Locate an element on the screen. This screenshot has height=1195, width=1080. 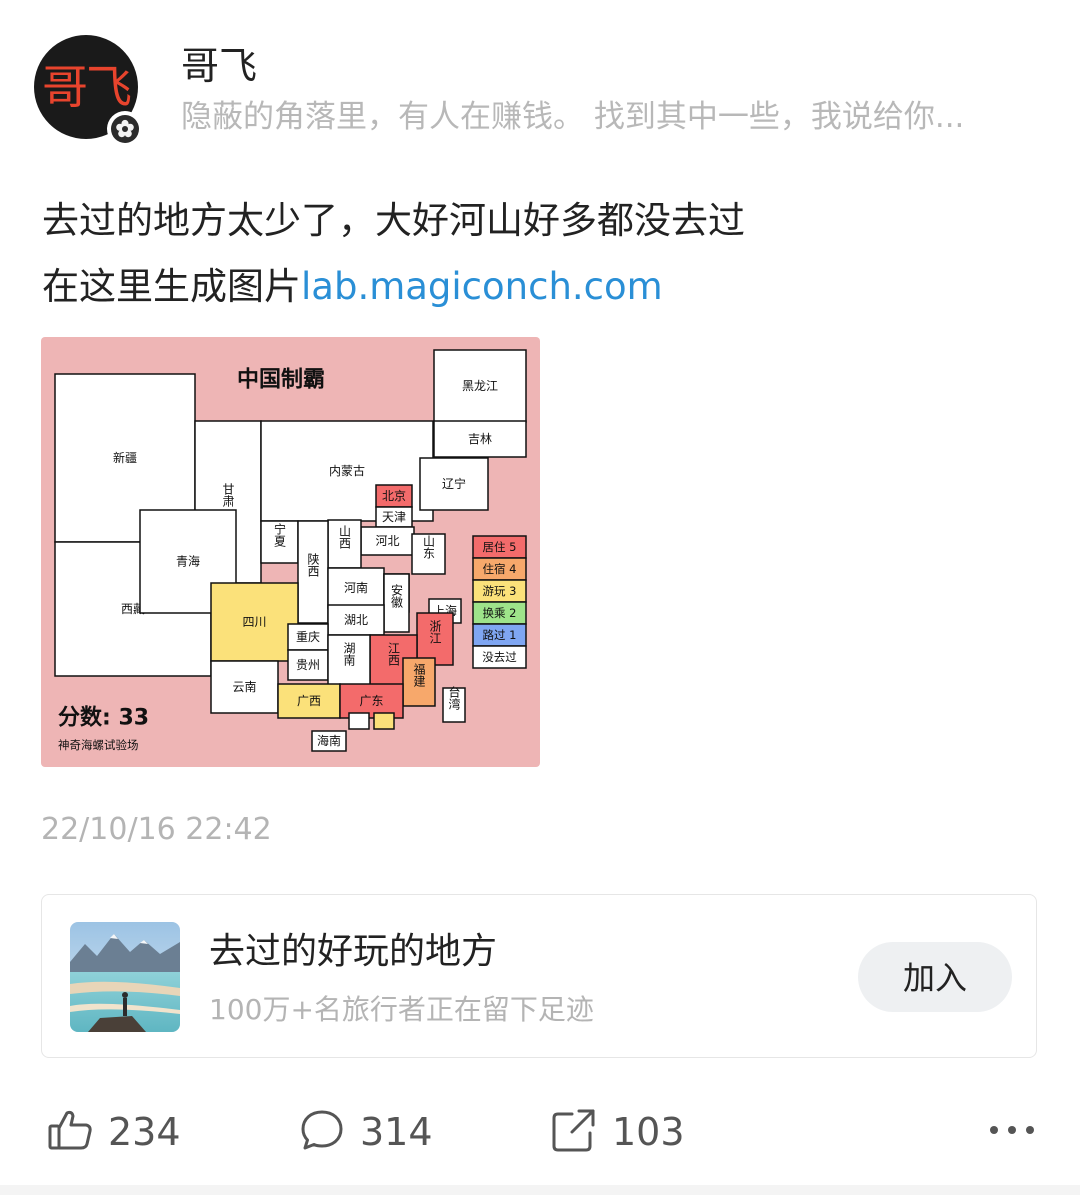
province-label: 新疆 is located at coordinates (125, 457).